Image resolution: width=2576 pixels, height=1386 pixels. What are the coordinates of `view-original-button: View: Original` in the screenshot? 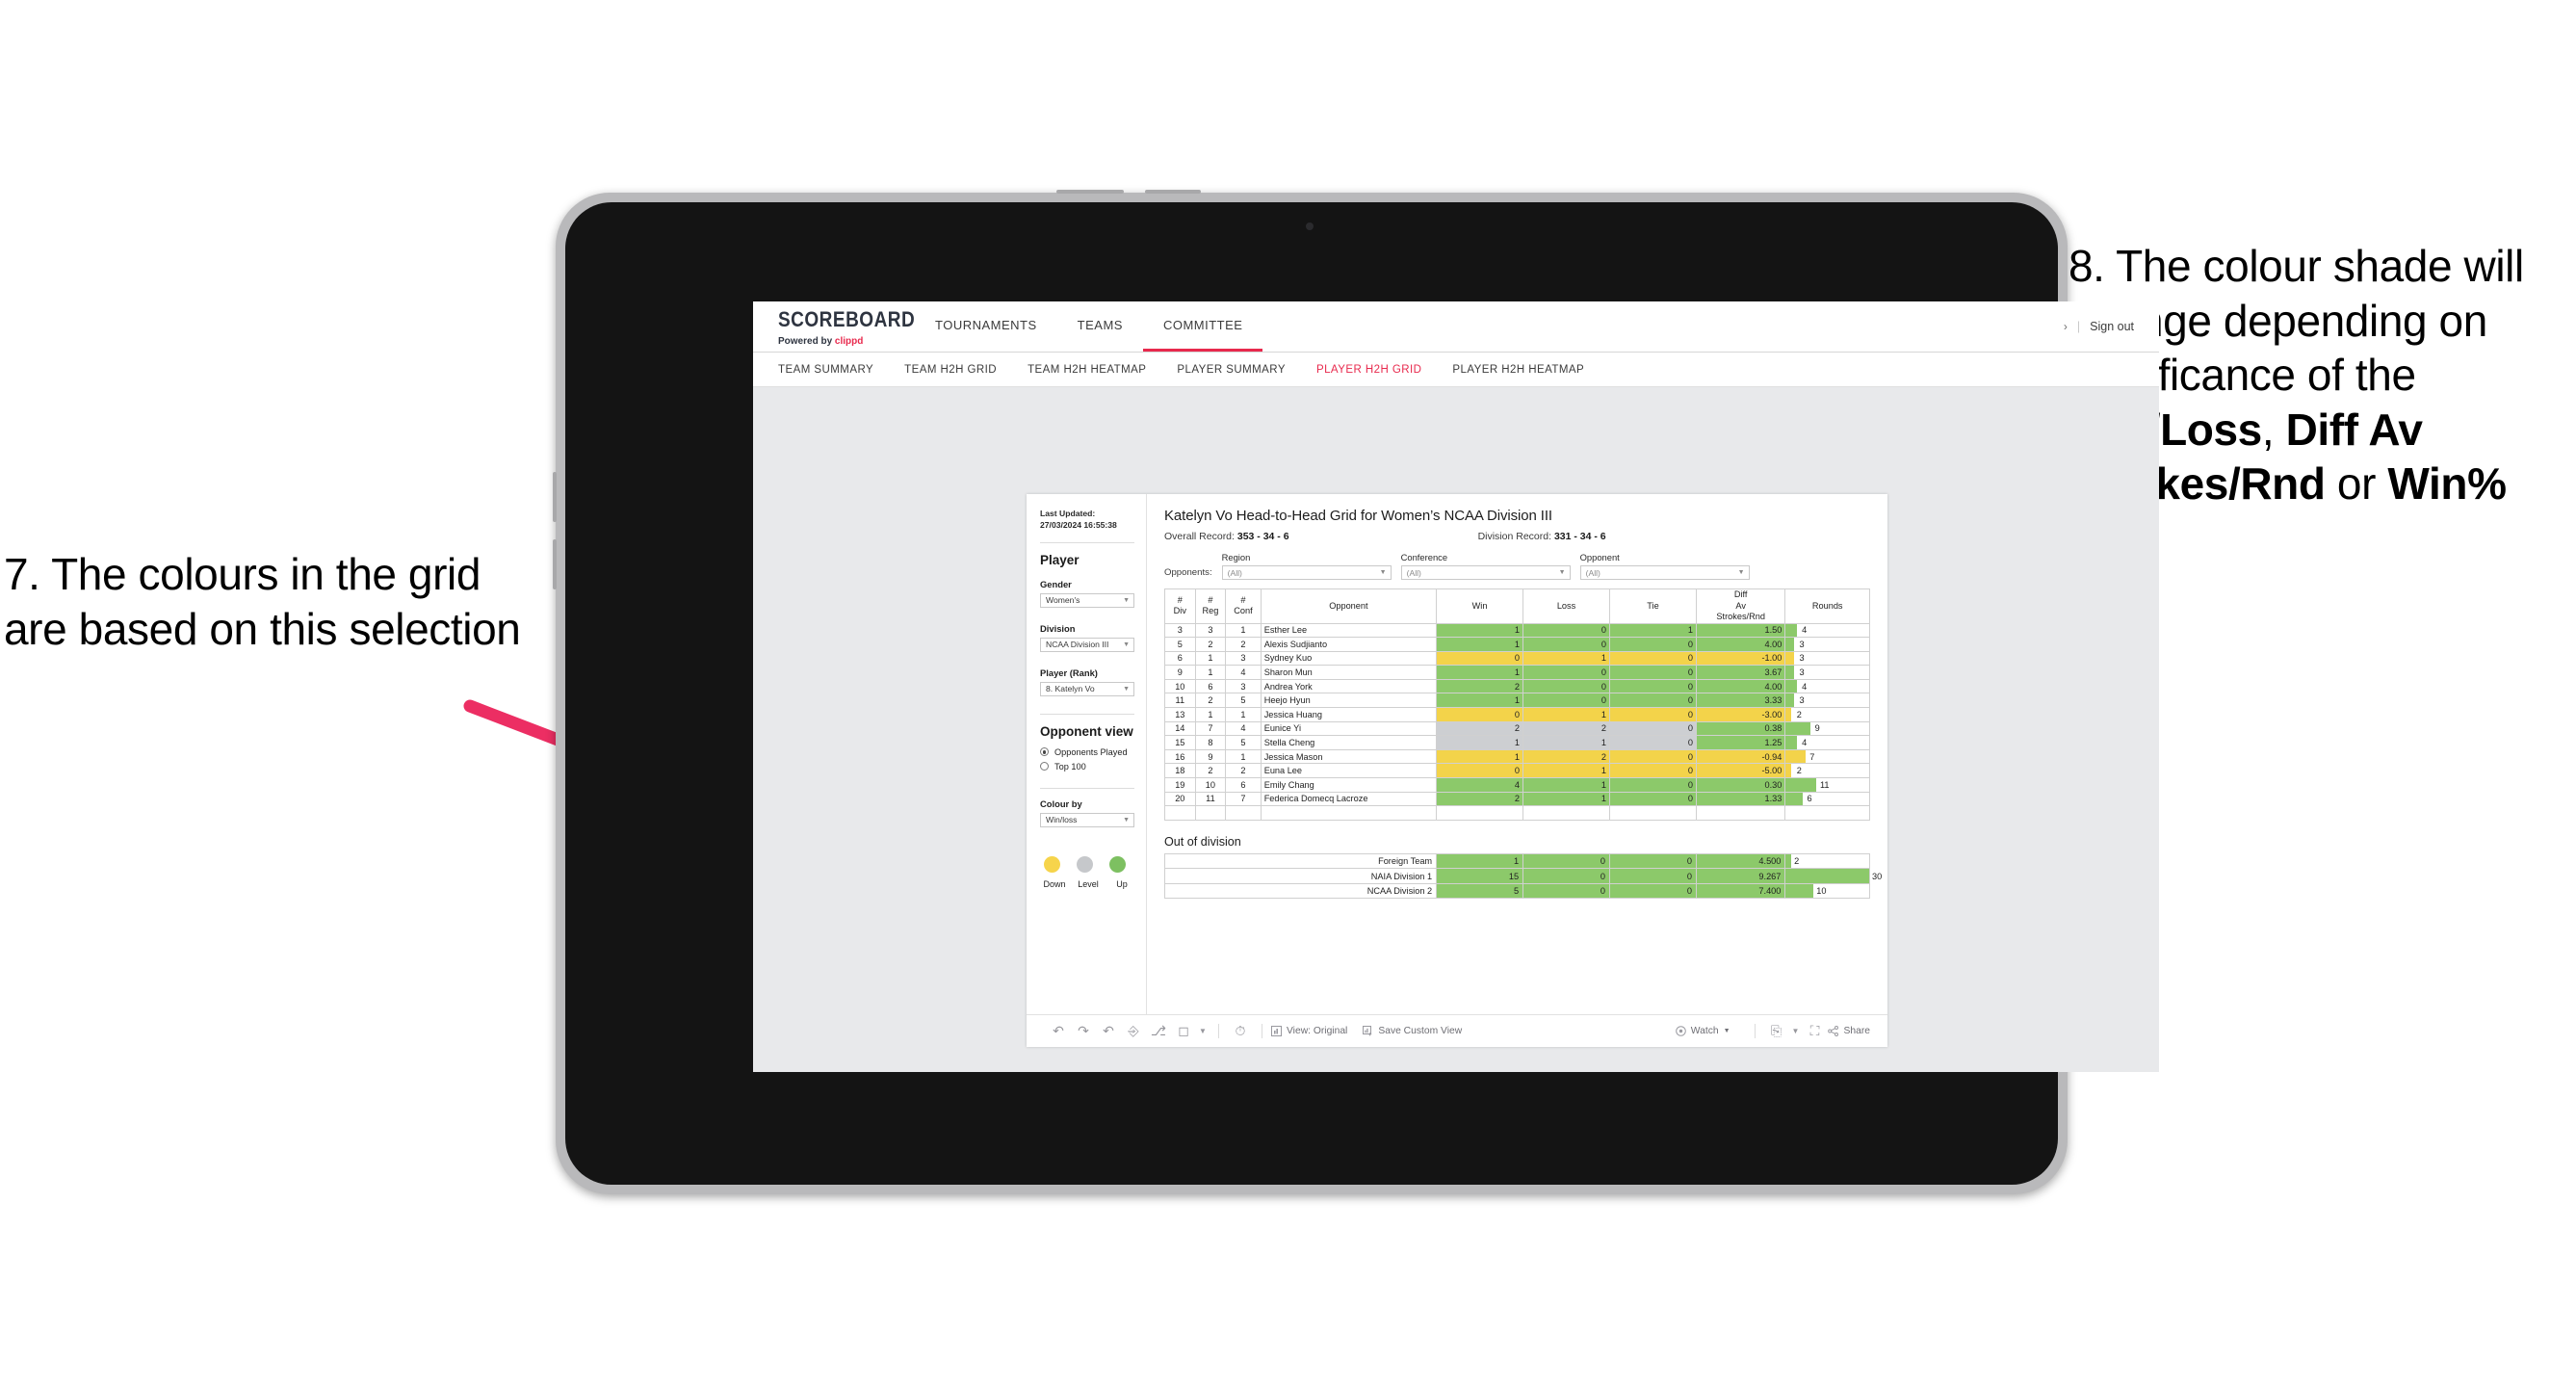 It's located at (1309, 1031).